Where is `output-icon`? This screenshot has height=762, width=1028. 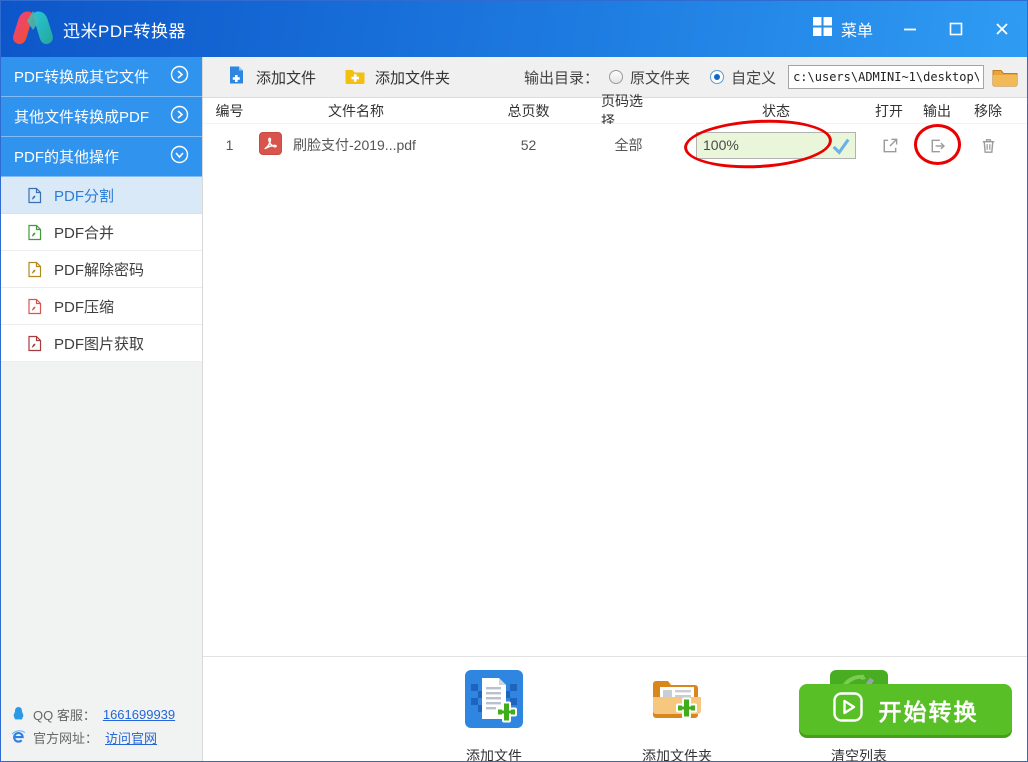
output-icon is located at coordinates (937, 145).